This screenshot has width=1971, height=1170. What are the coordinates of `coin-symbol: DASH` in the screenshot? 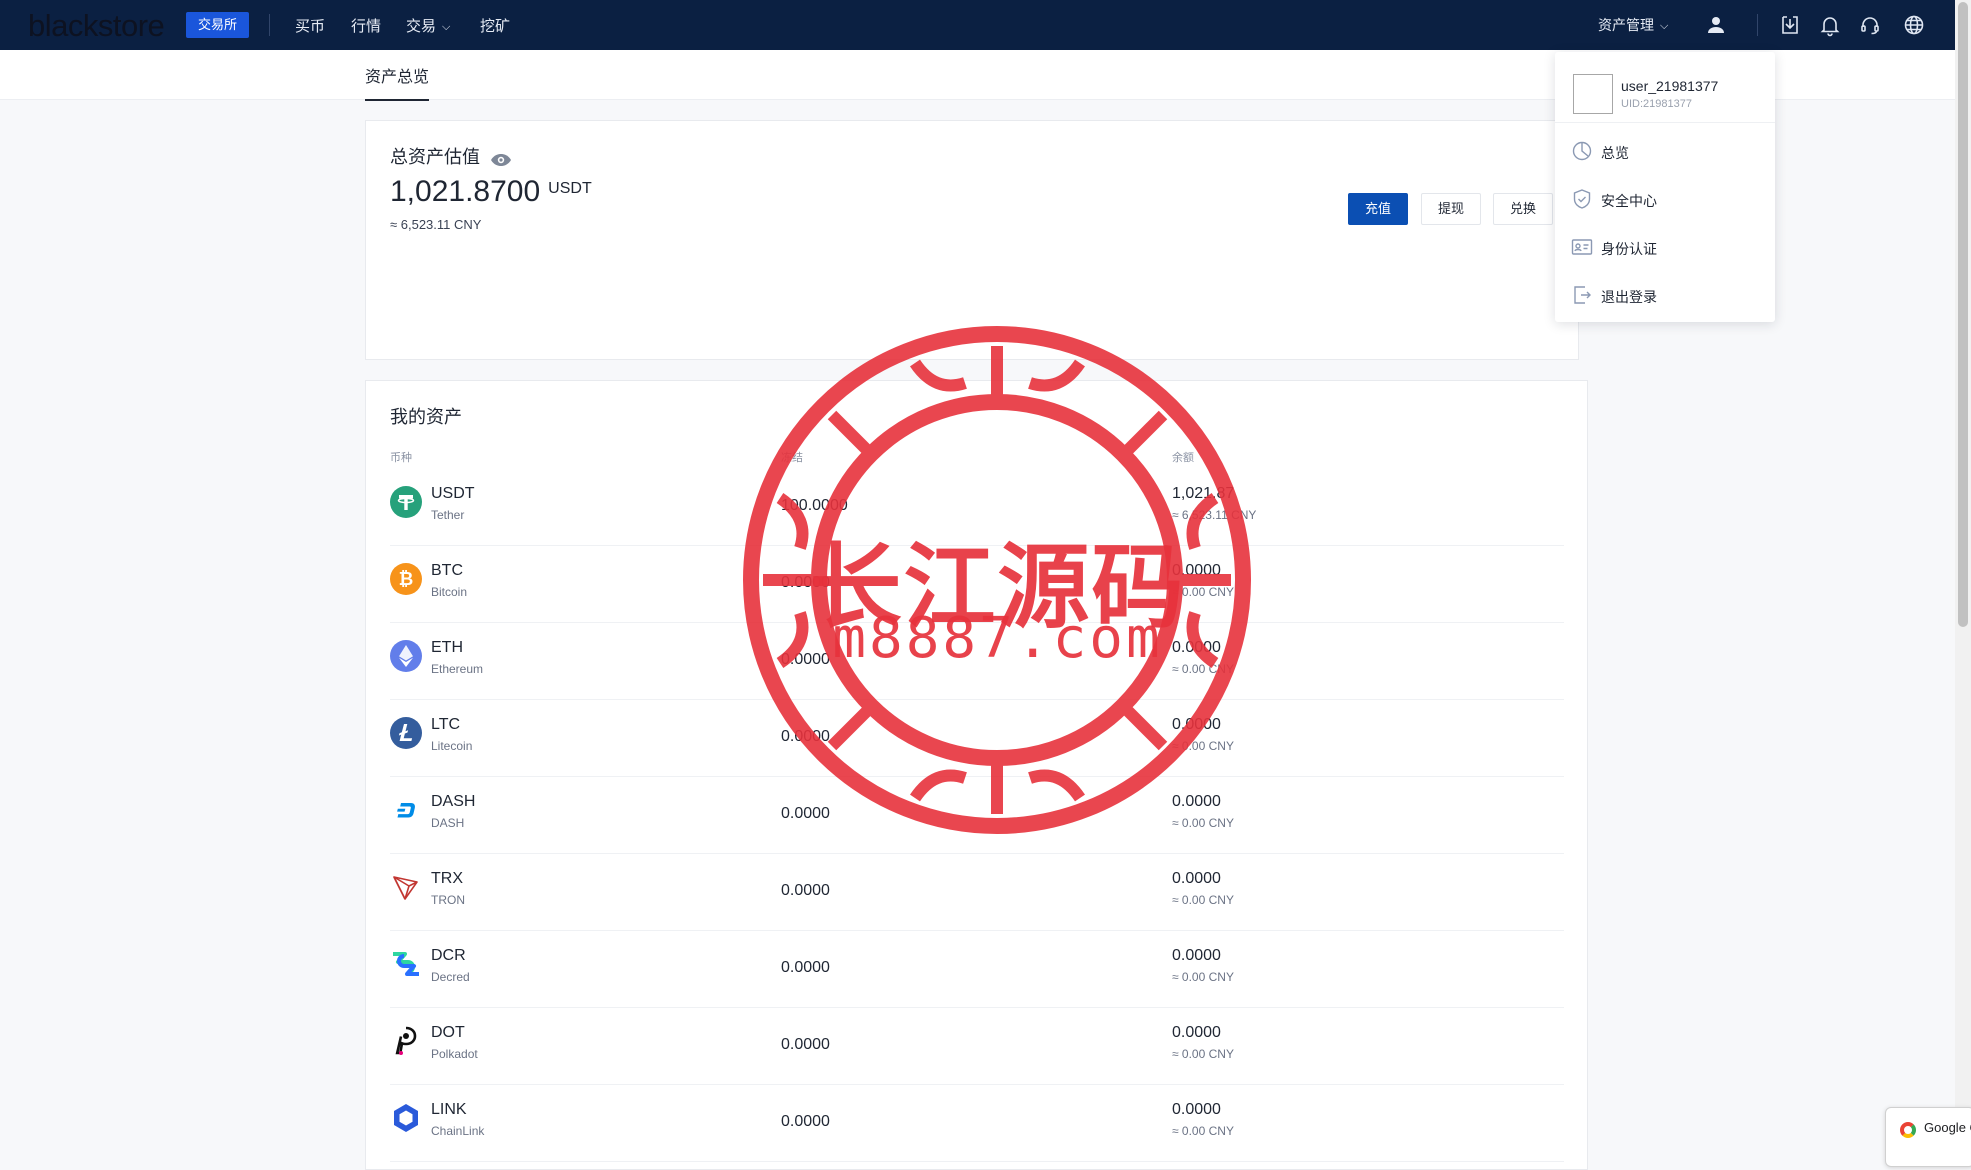 It's located at (453, 801).